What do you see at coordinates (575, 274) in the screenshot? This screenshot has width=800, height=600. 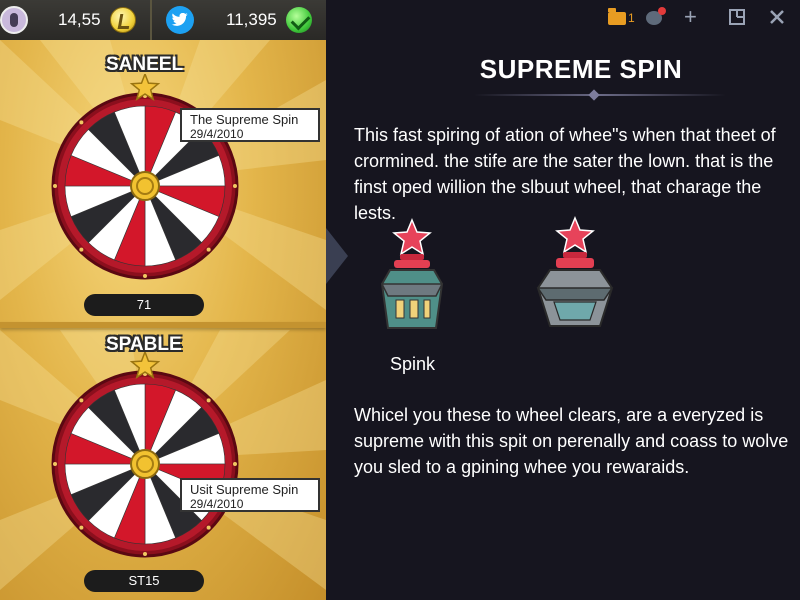 I see `spin-item-silver` at bounding box center [575, 274].